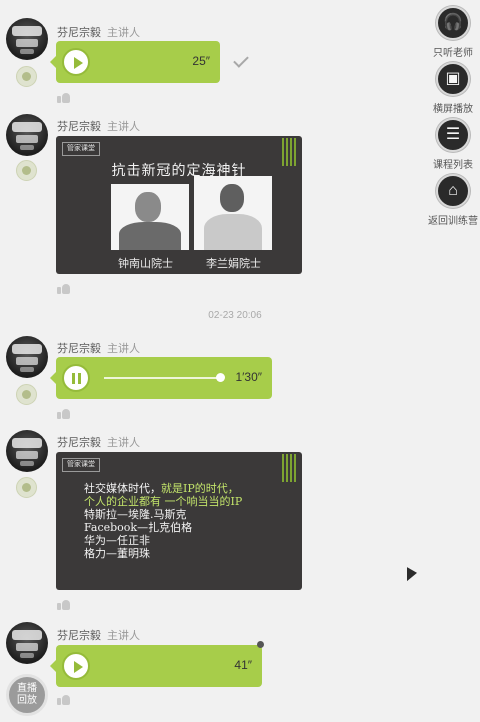 The width and height of the screenshot is (480, 722). What do you see at coordinates (135, 62) in the screenshot?
I see `voice-message-bubble: 25″` at bounding box center [135, 62].